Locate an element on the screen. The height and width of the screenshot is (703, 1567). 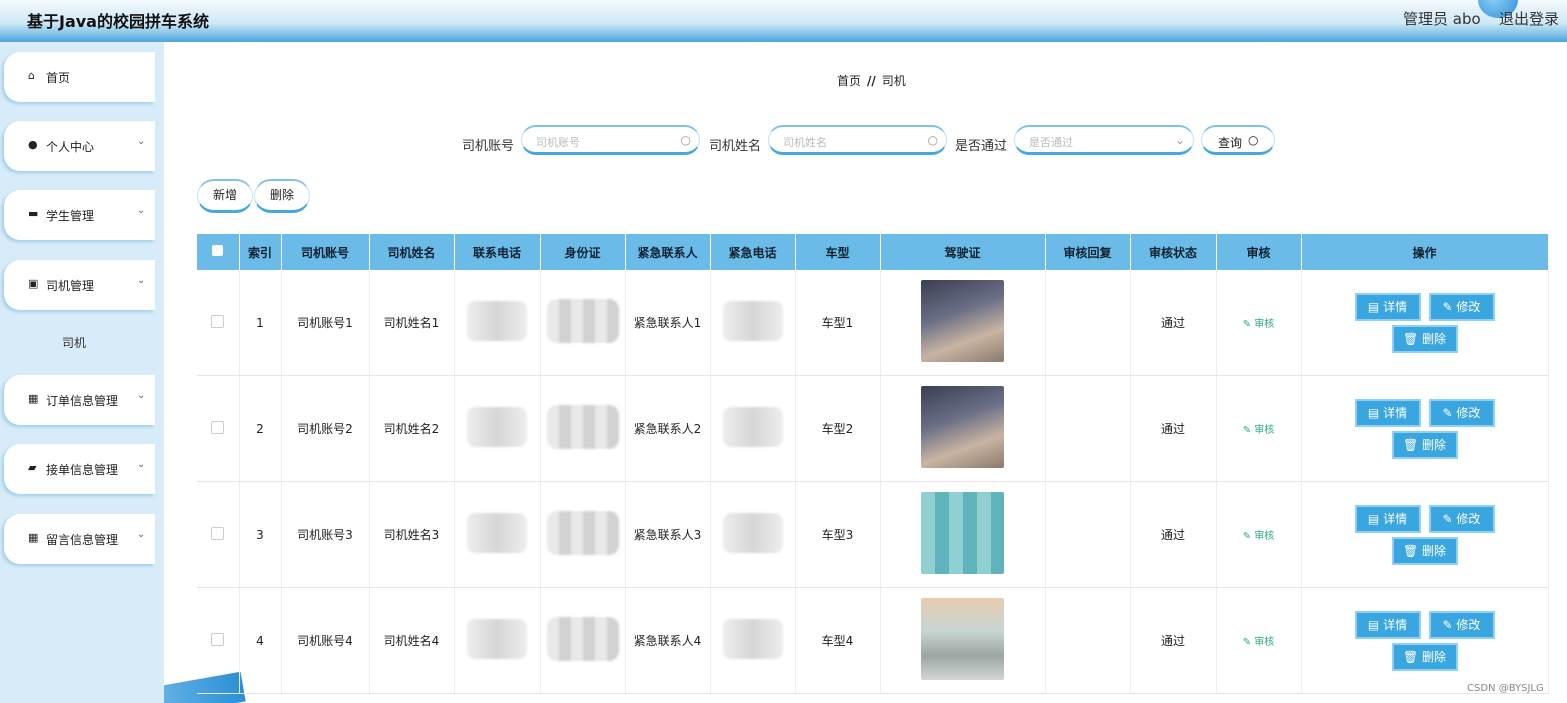
row-index: 3 is located at coordinates (260, 534).